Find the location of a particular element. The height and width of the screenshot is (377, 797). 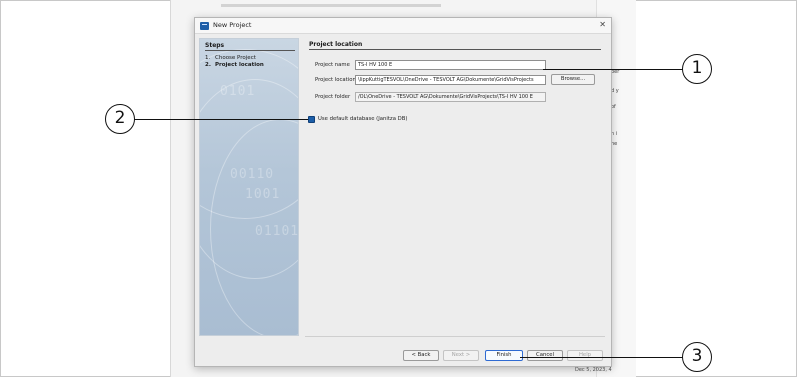

background-text-line is located at coordinates (331, 5).